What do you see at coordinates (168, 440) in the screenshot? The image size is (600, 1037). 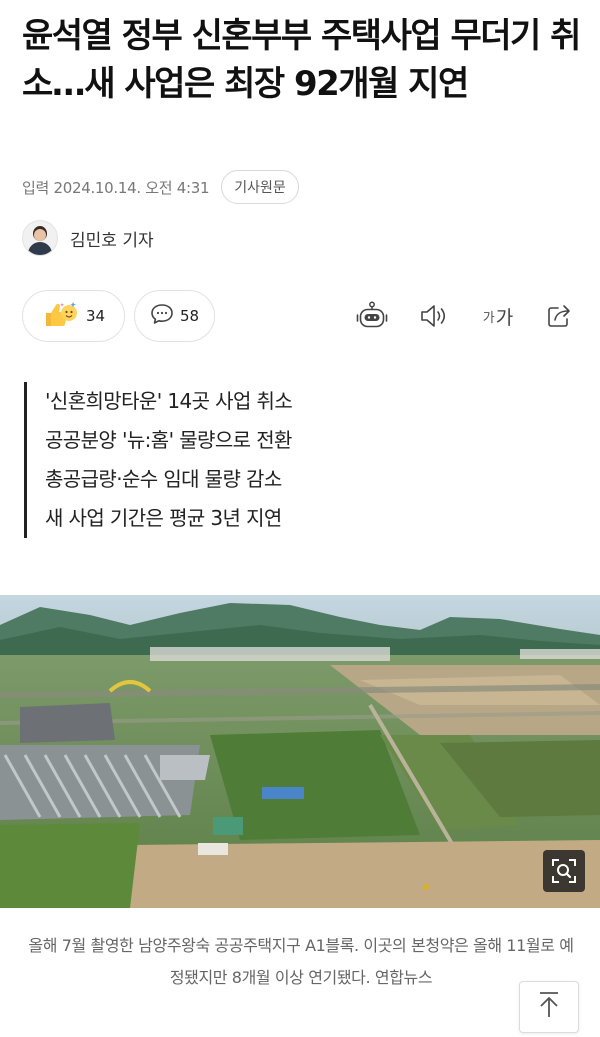 I see `summary-line: 공공분양 '뉴:홈' 물량으로 전환` at bounding box center [168, 440].